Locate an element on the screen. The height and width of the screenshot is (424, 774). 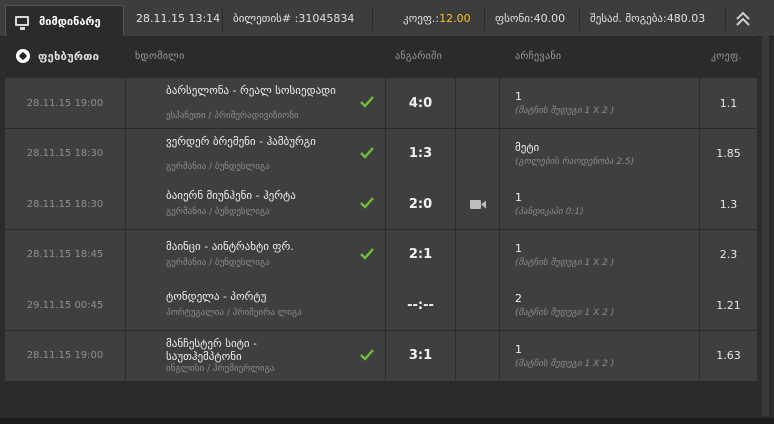
row-odds: 1.3 is located at coordinates (728, 204).